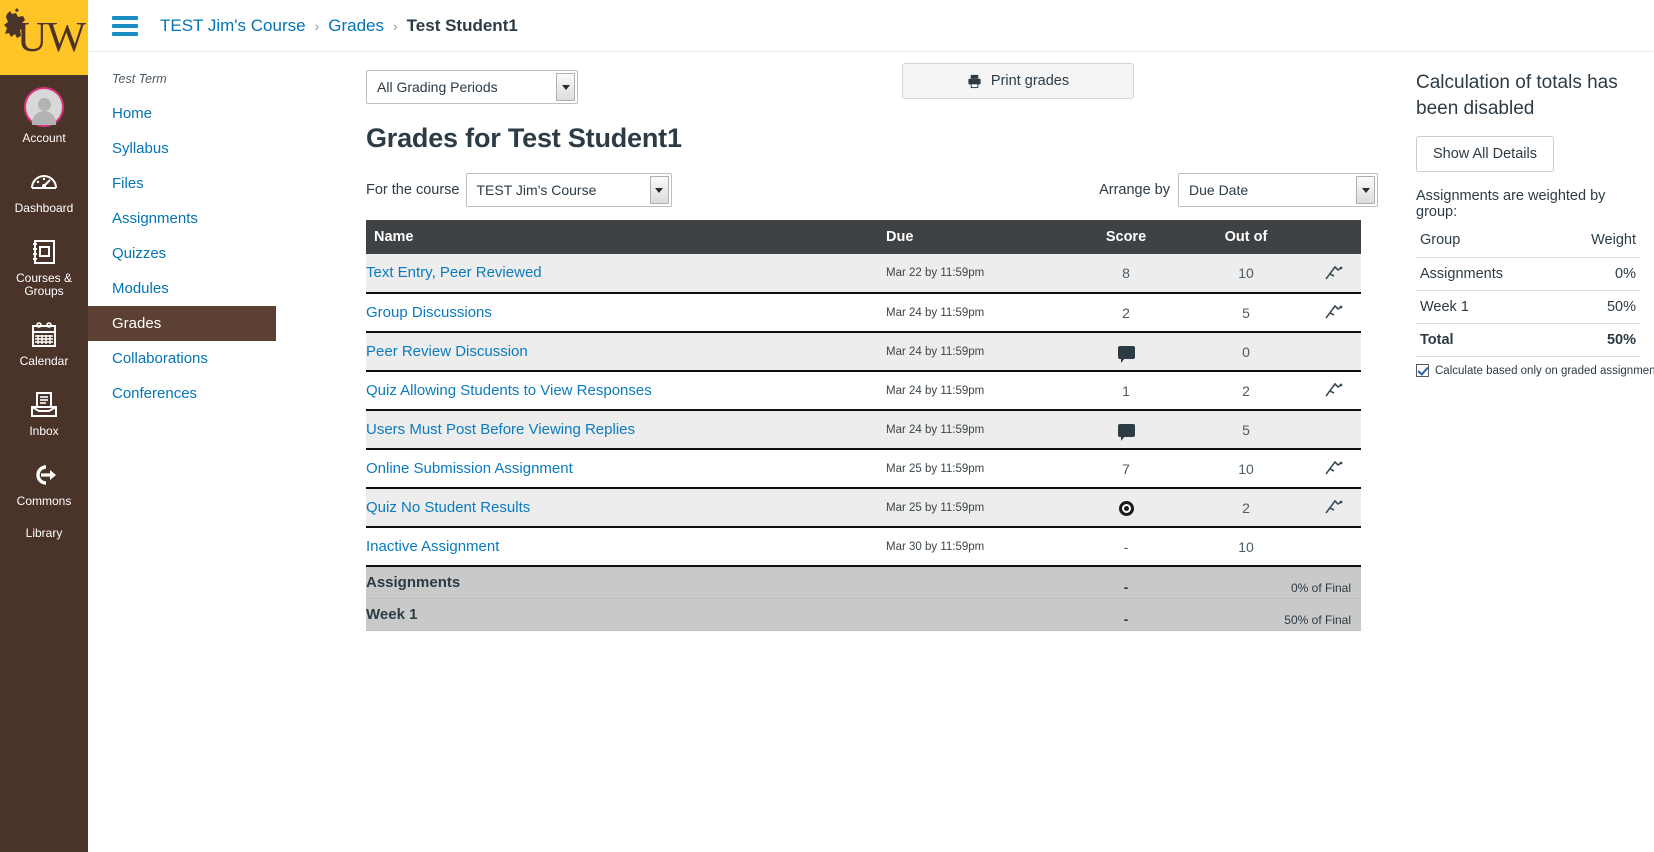 The image size is (1654, 852). What do you see at coordinates (976, 614) in the screenshot?
I see `group-spacer-cell` at bounding box center [976, 614].